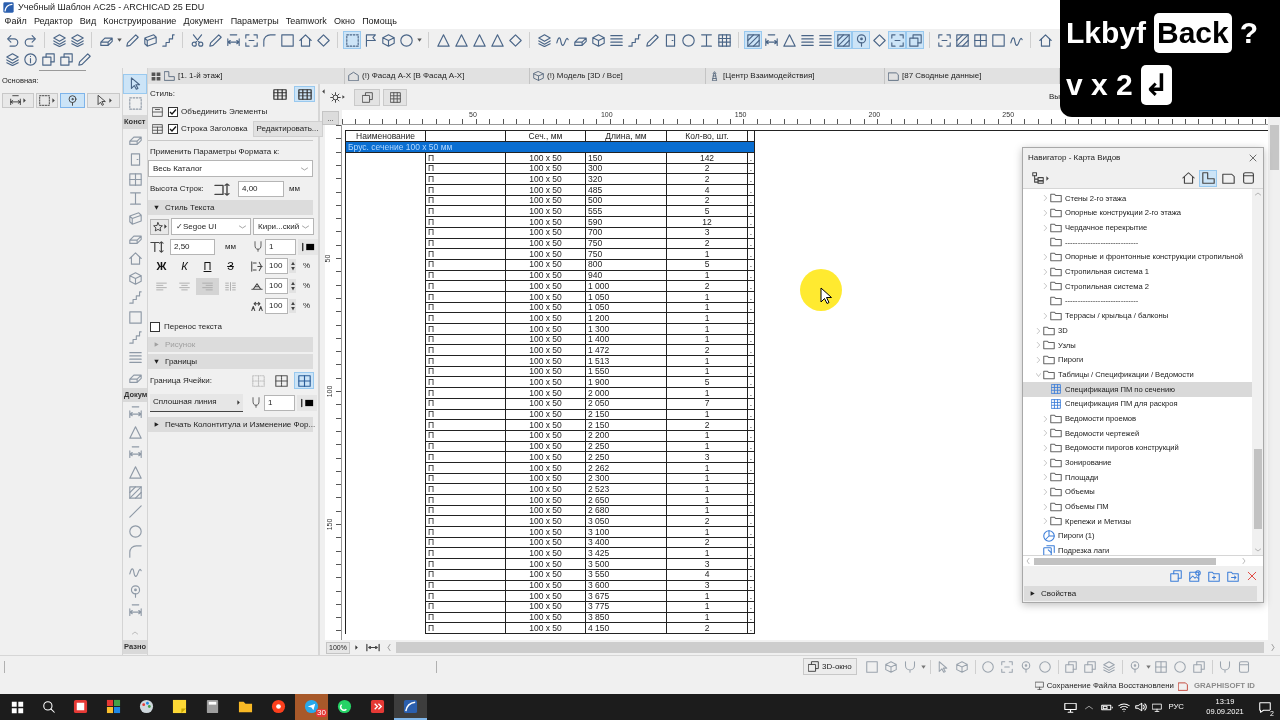 This screenshot has height=720, width=1280. What do you see at coordinates (550, 147) in the screenshot?
I see `group-row: Брус. сечение 100 x 50 мм` at bounding box center [550, 147].